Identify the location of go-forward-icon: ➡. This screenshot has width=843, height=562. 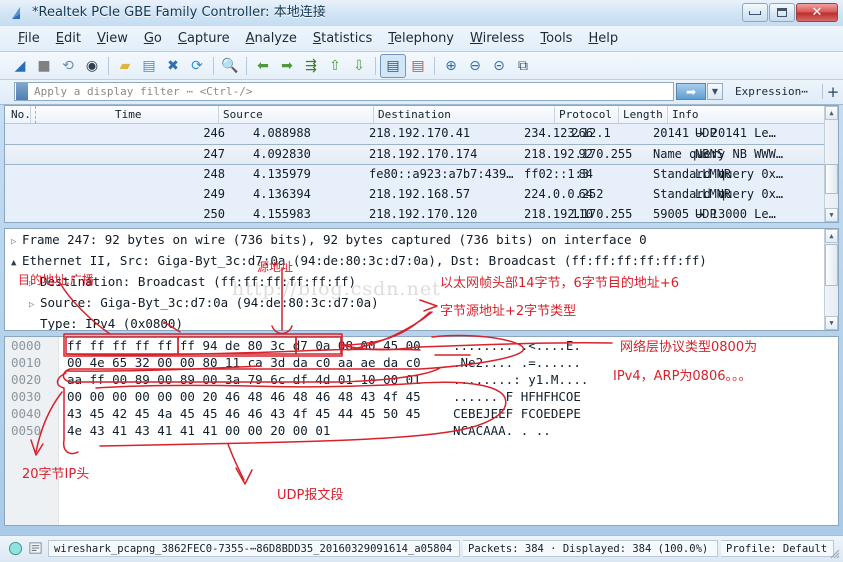
(287, 66).